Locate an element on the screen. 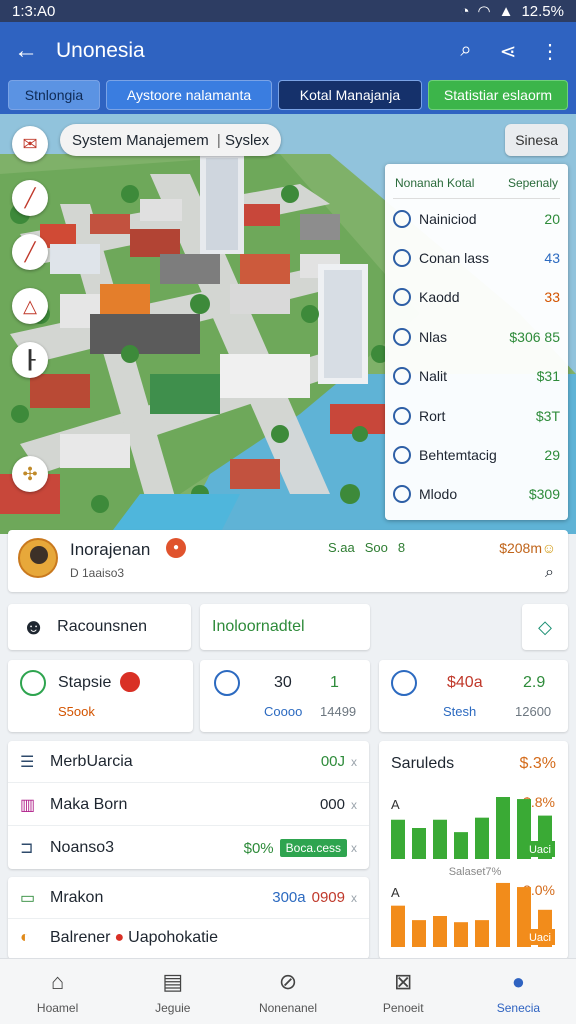 The width and height of the screenshot is (576, 1024). ticket-icon: ▭ is located at coordinates (28, 898).